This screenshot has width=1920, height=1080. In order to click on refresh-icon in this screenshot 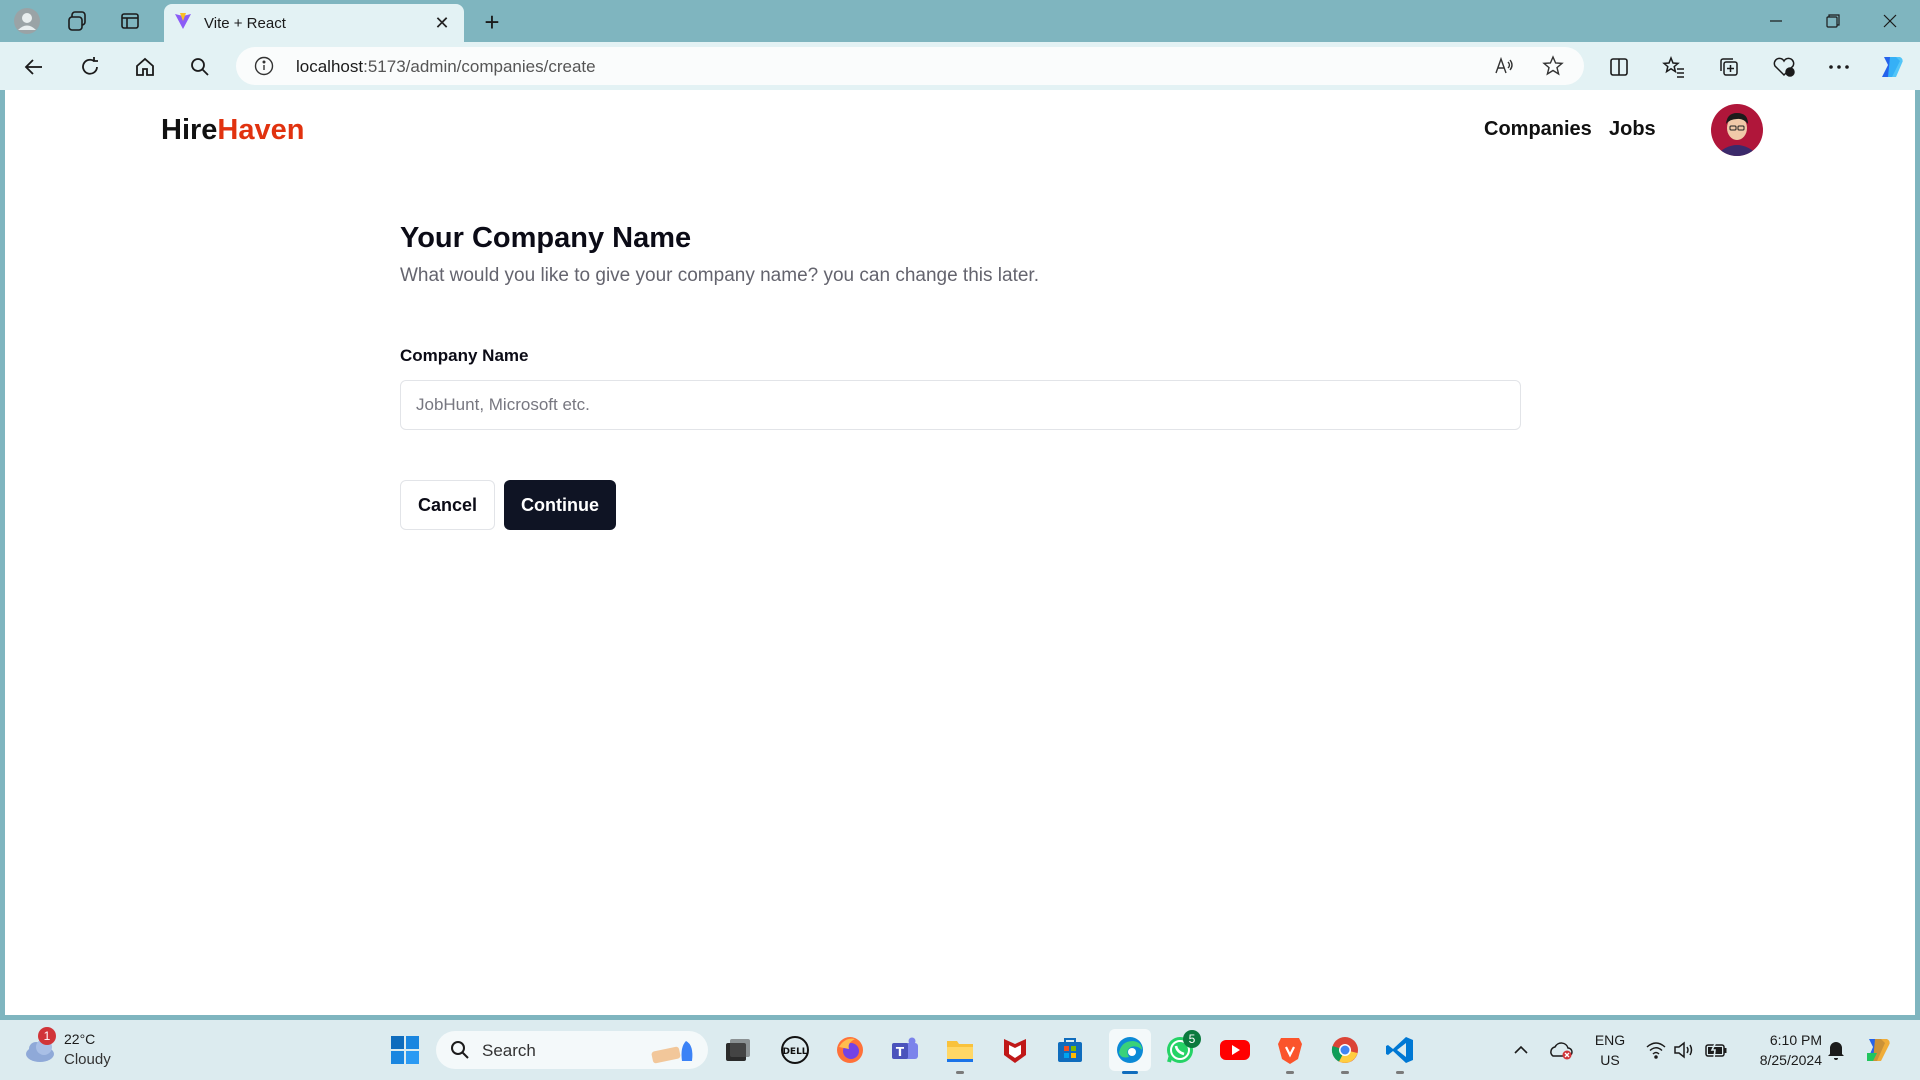, I will do `click(90, 67)`.